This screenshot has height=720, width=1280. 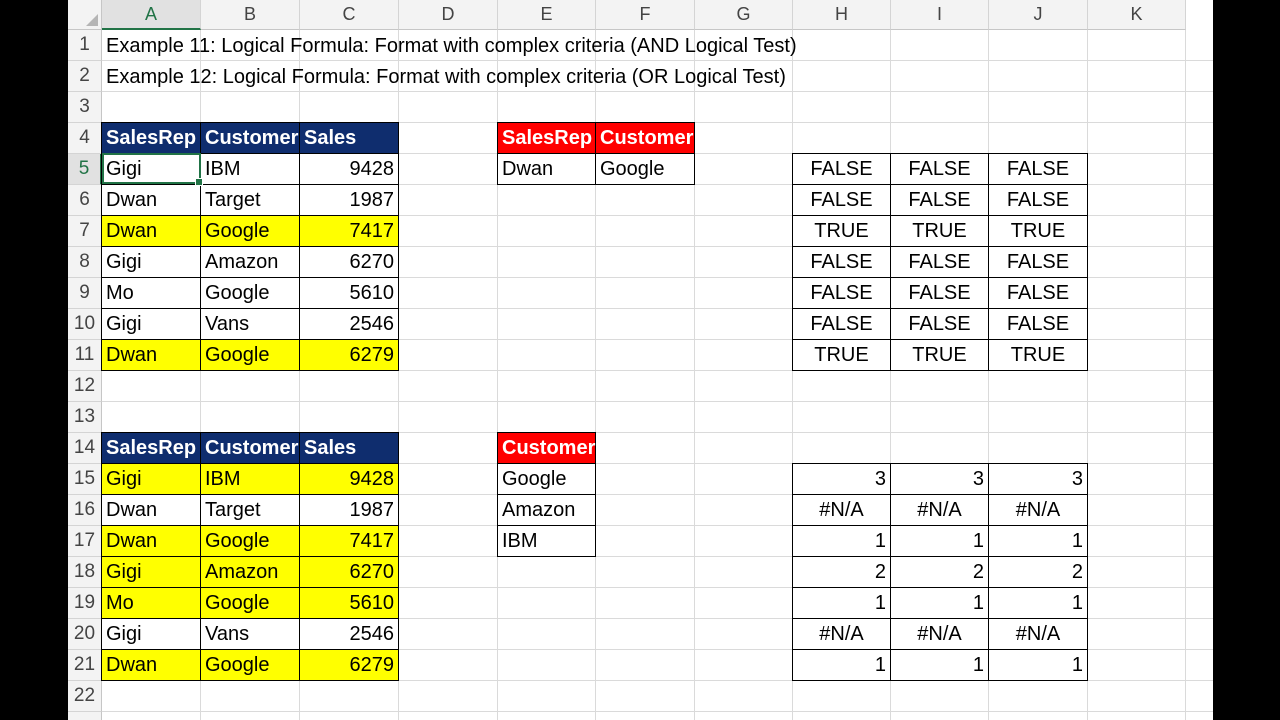 What do you see at coordinates (151, 138) in the screenshot?
I see `table1-header: SalesRep` at bounding box center [151, 138].